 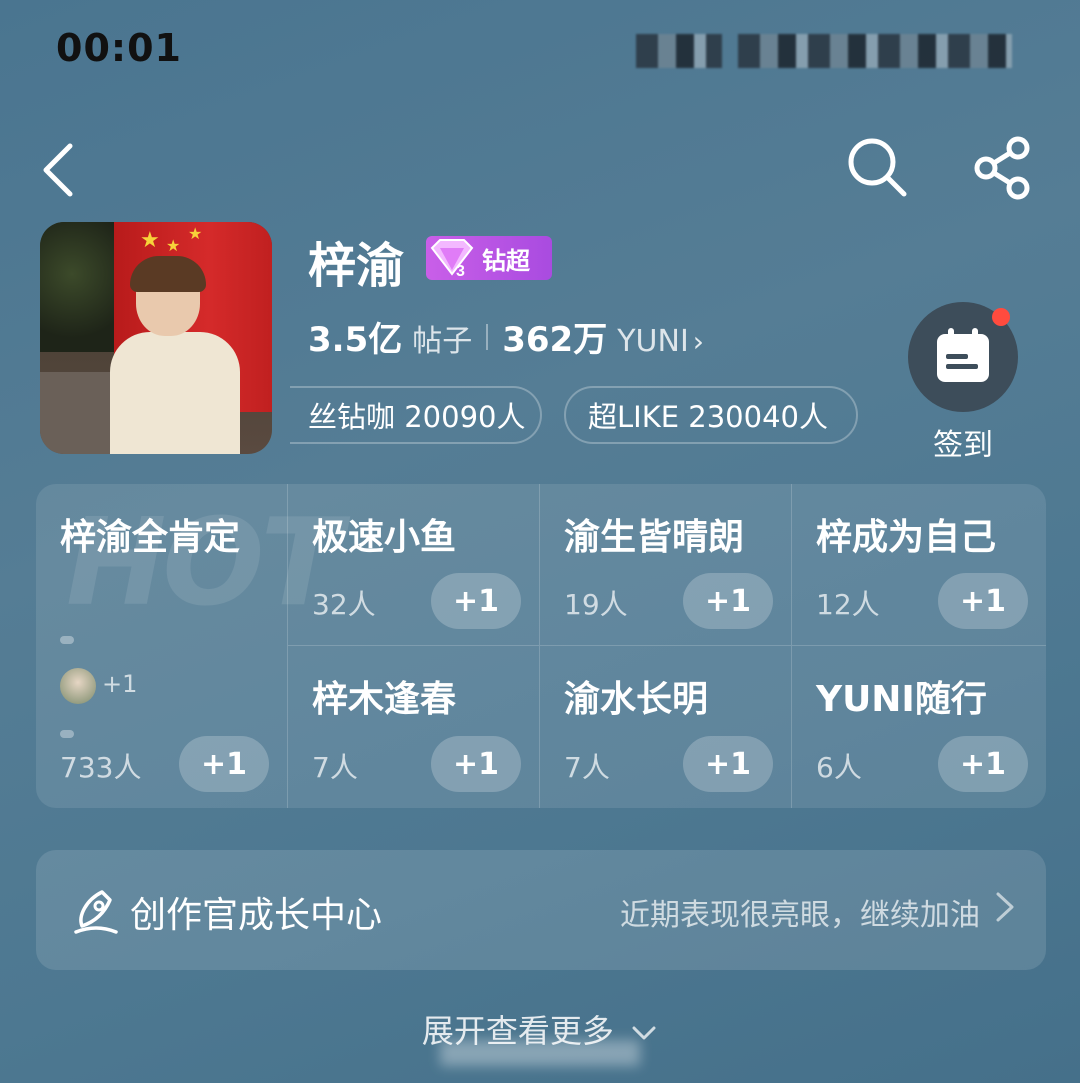 What do you see at coordinates (256, 915) in the screenshot?
I see `growth-center-title: 创作官成长中心` at bounding box center [256, 915].